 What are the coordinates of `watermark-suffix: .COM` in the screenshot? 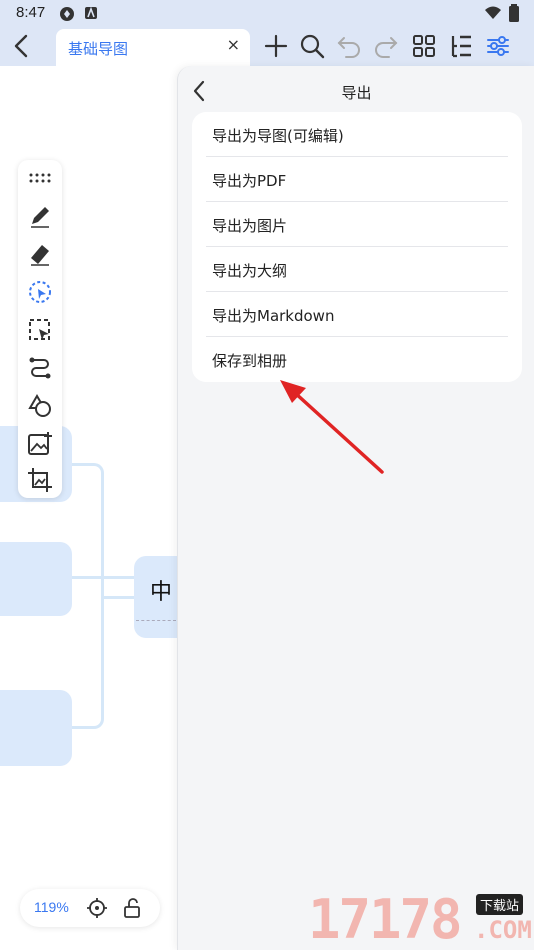 It's located at (503, 930).